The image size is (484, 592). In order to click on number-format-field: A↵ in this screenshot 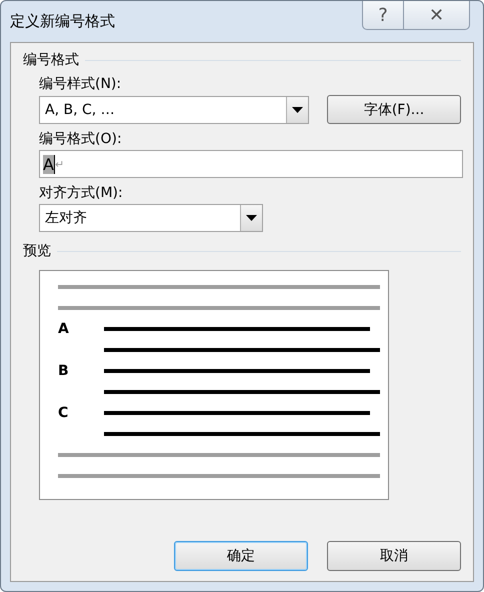, I will do `click(251, 164)`.